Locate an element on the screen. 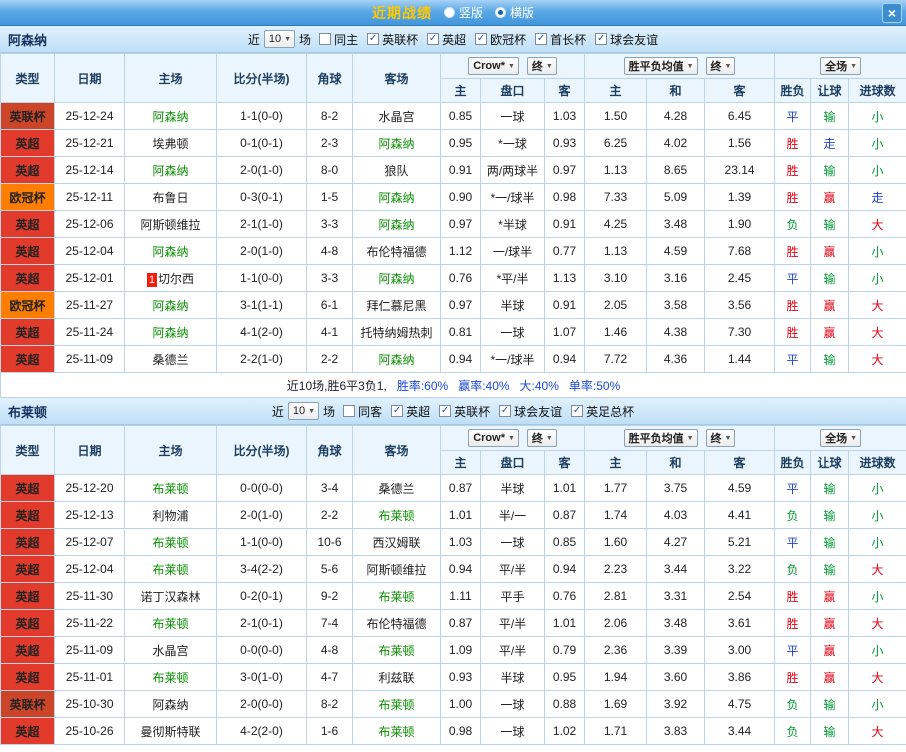  cell-asian-away-odds: 0.87 is located at coordinates (564, 515).